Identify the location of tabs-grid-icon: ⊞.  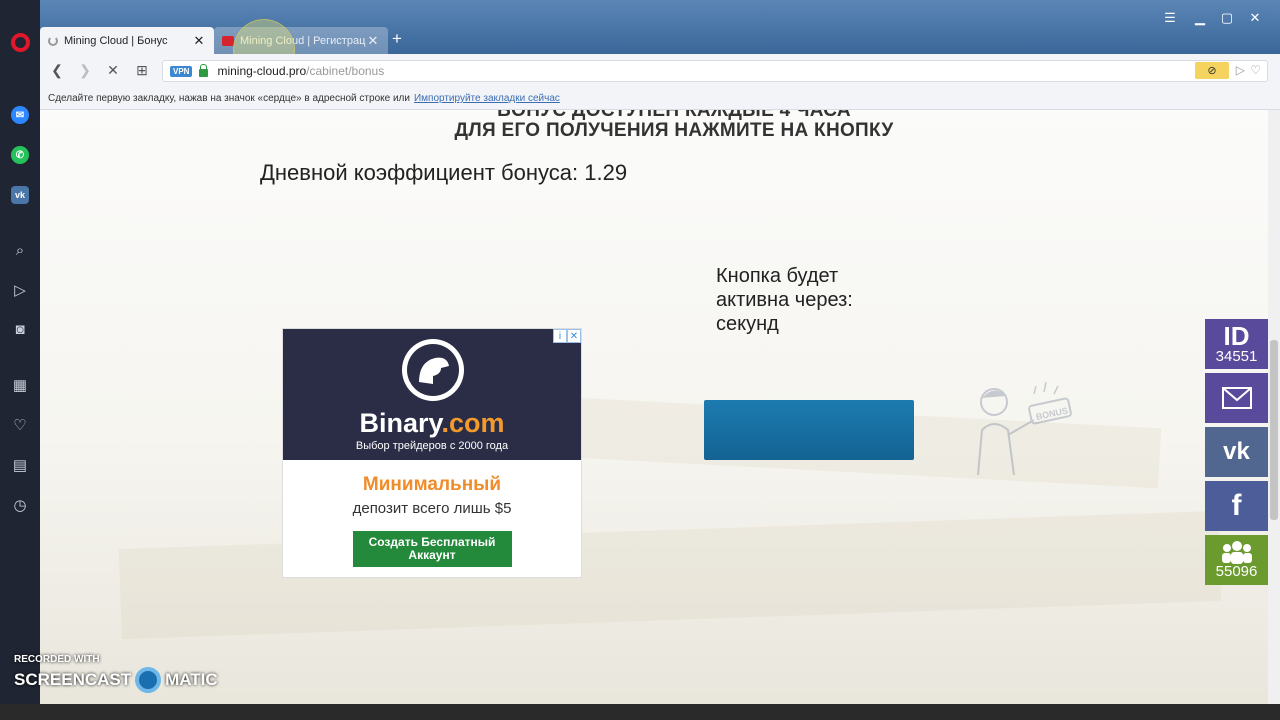
(142, 70).